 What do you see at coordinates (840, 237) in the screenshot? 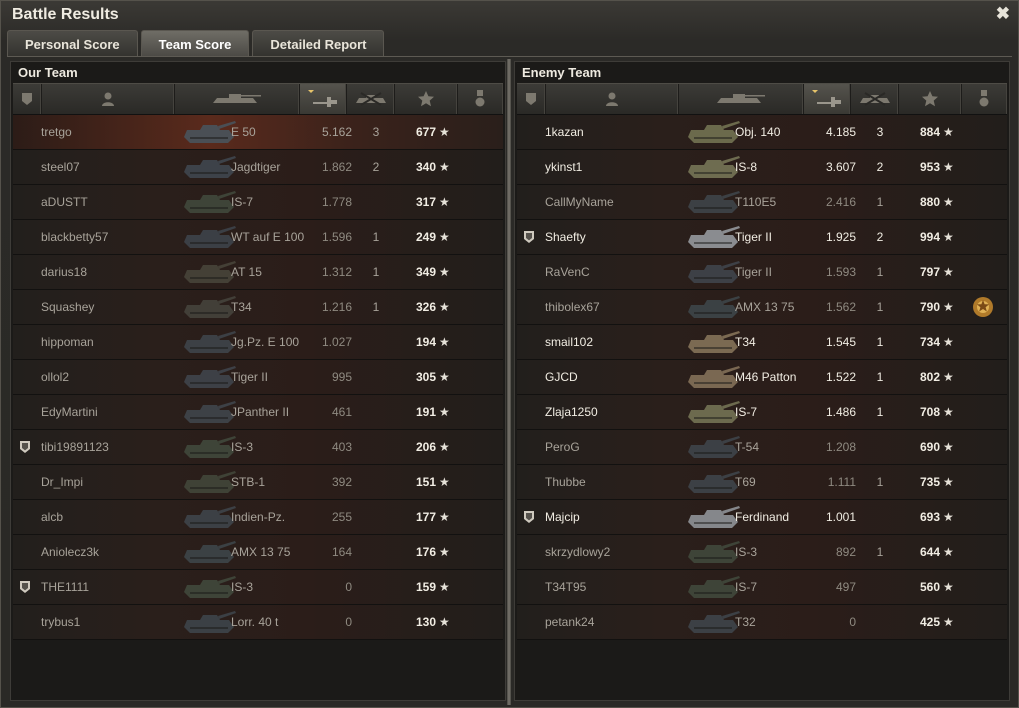
I see `damage-value: 1.925` at bounding box center [840, 237].